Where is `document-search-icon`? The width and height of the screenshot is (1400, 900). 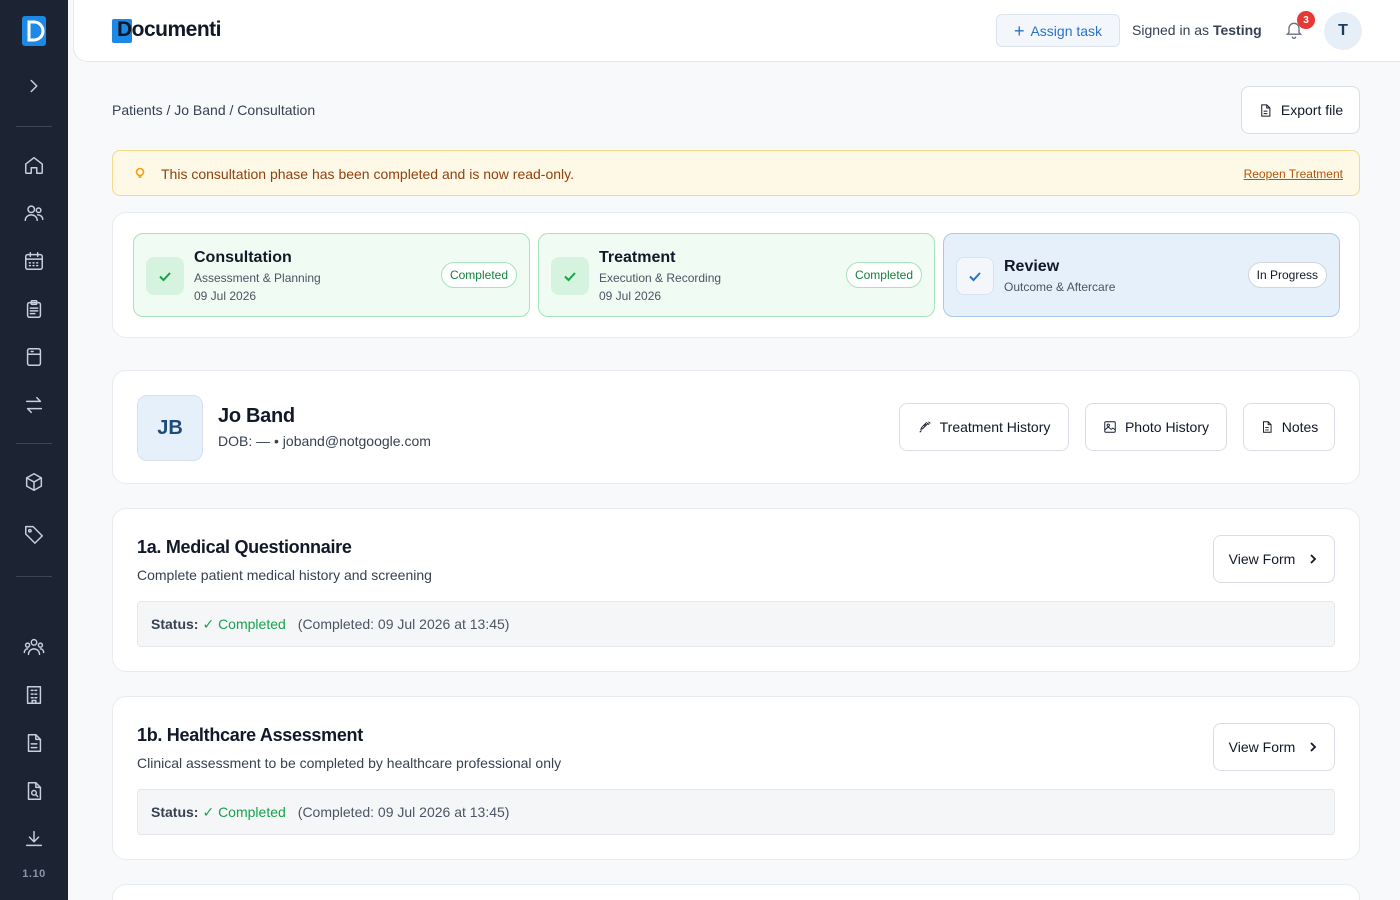 document-search-icon is located at coordinates (34, 791).